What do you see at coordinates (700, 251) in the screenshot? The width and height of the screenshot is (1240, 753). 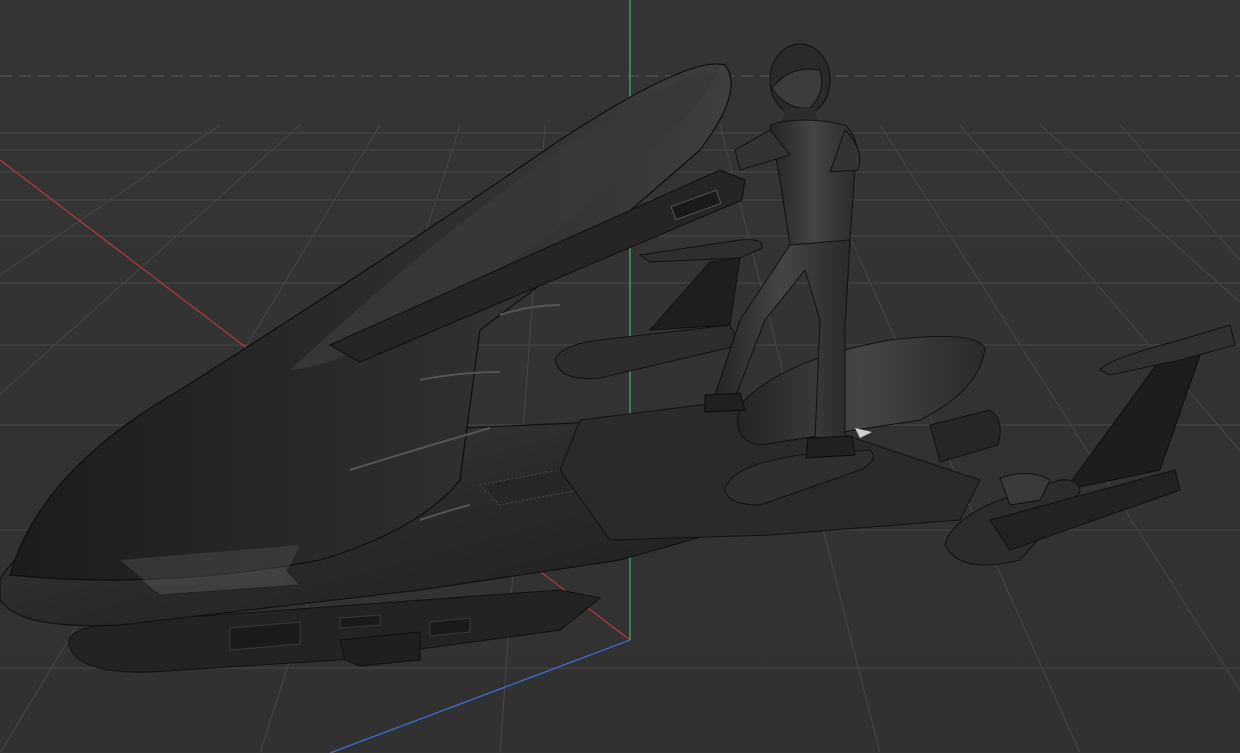 I see `top-missile` at bounding box center [700, 251].